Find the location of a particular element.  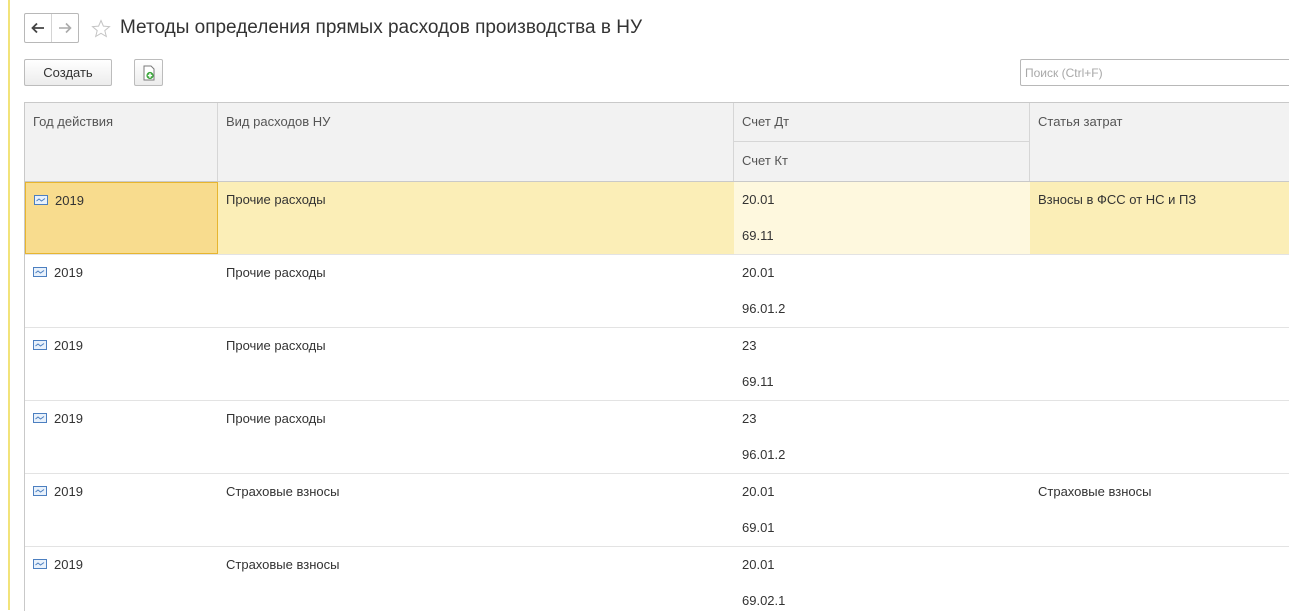

star-icon is located at coordinates (101, 28).